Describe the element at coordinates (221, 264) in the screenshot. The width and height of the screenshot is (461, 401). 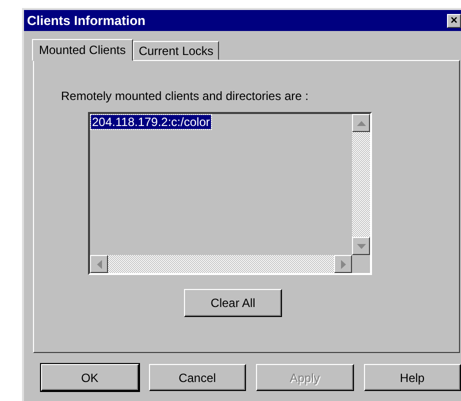
I see `horizontal-scrollbar` at that location.